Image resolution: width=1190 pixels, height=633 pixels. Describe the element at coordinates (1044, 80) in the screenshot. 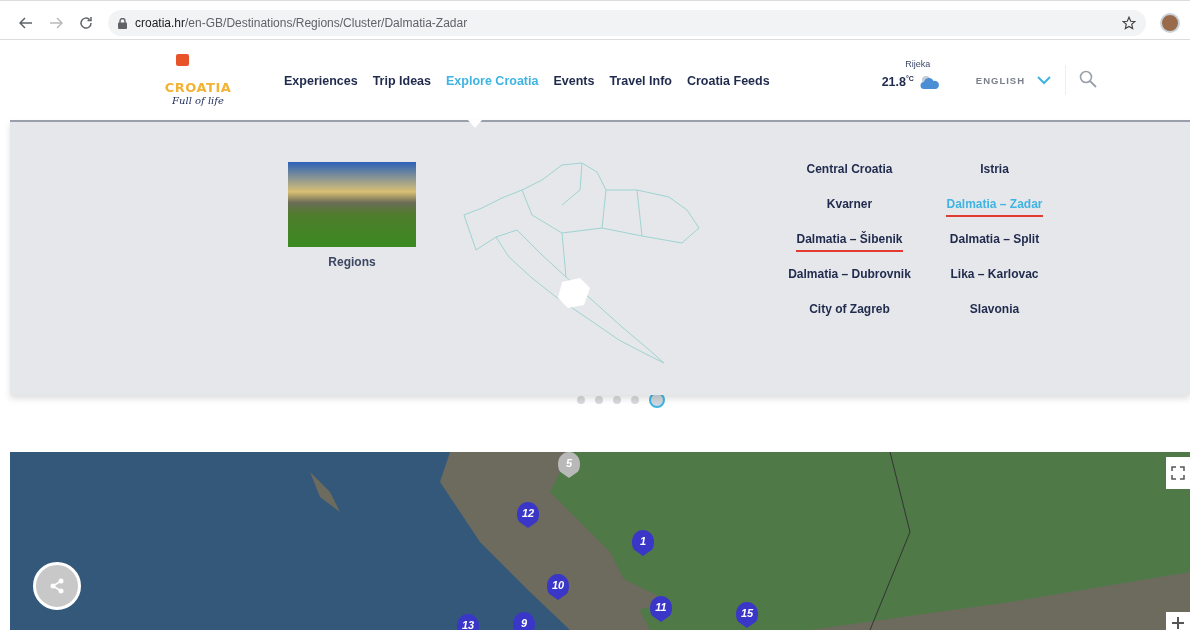

I see `chevron-down-icon` at that location.